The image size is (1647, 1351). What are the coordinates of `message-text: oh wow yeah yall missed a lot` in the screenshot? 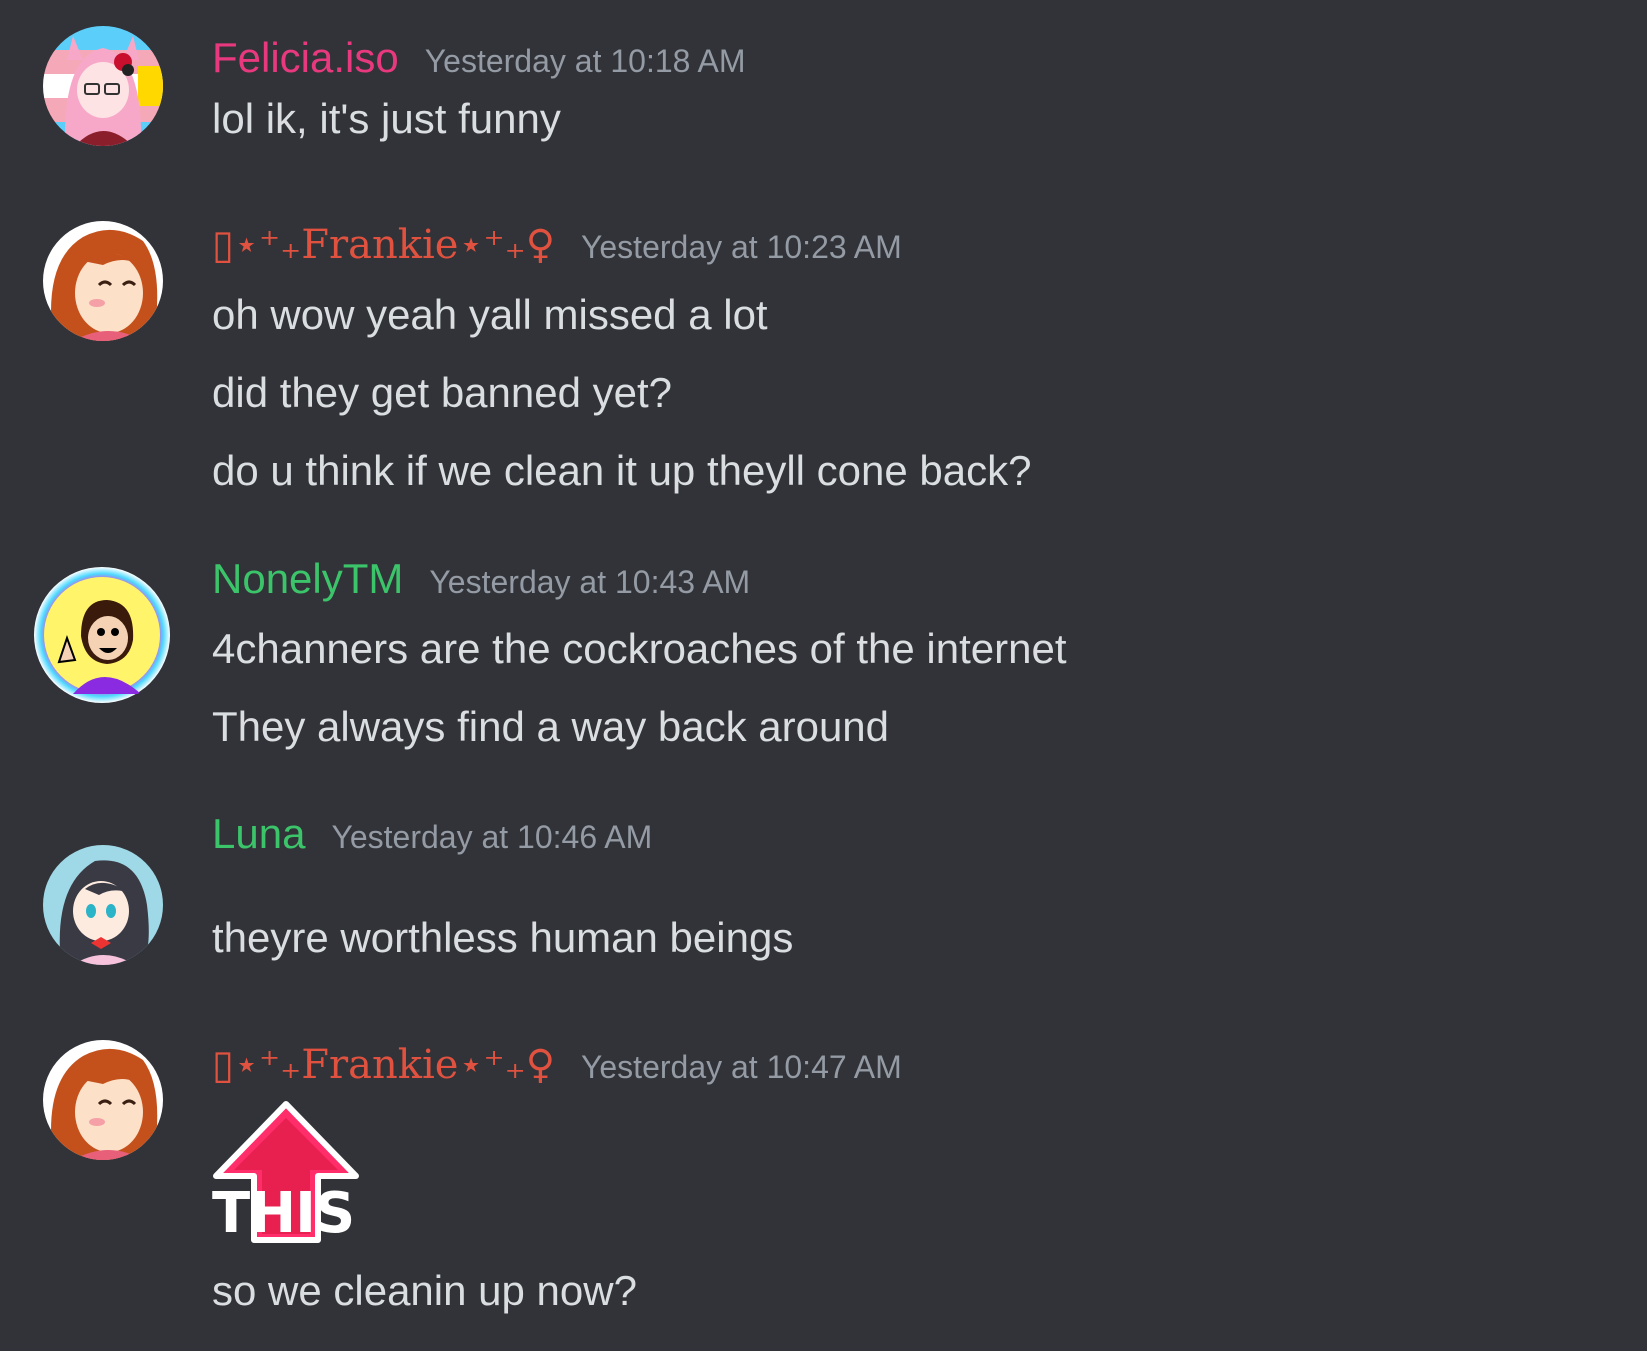 It's located at (490, 314).